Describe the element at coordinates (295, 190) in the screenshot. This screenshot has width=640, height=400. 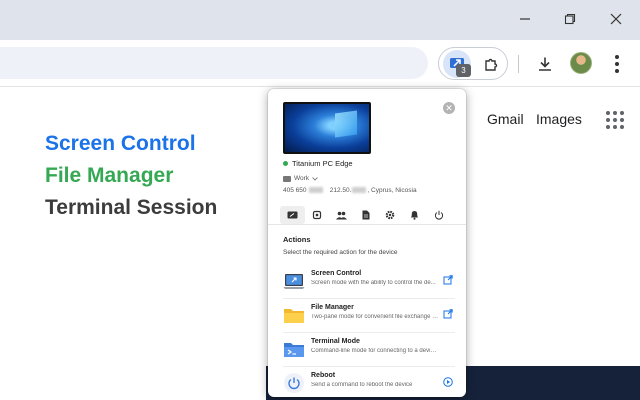
I see `device-id: 405 650` at that location.